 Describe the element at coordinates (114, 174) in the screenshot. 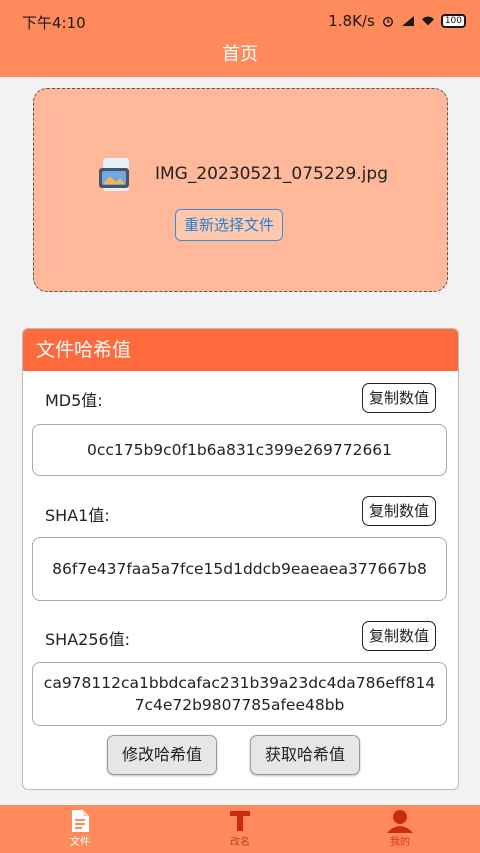

I see `image-file-icon` at that location.